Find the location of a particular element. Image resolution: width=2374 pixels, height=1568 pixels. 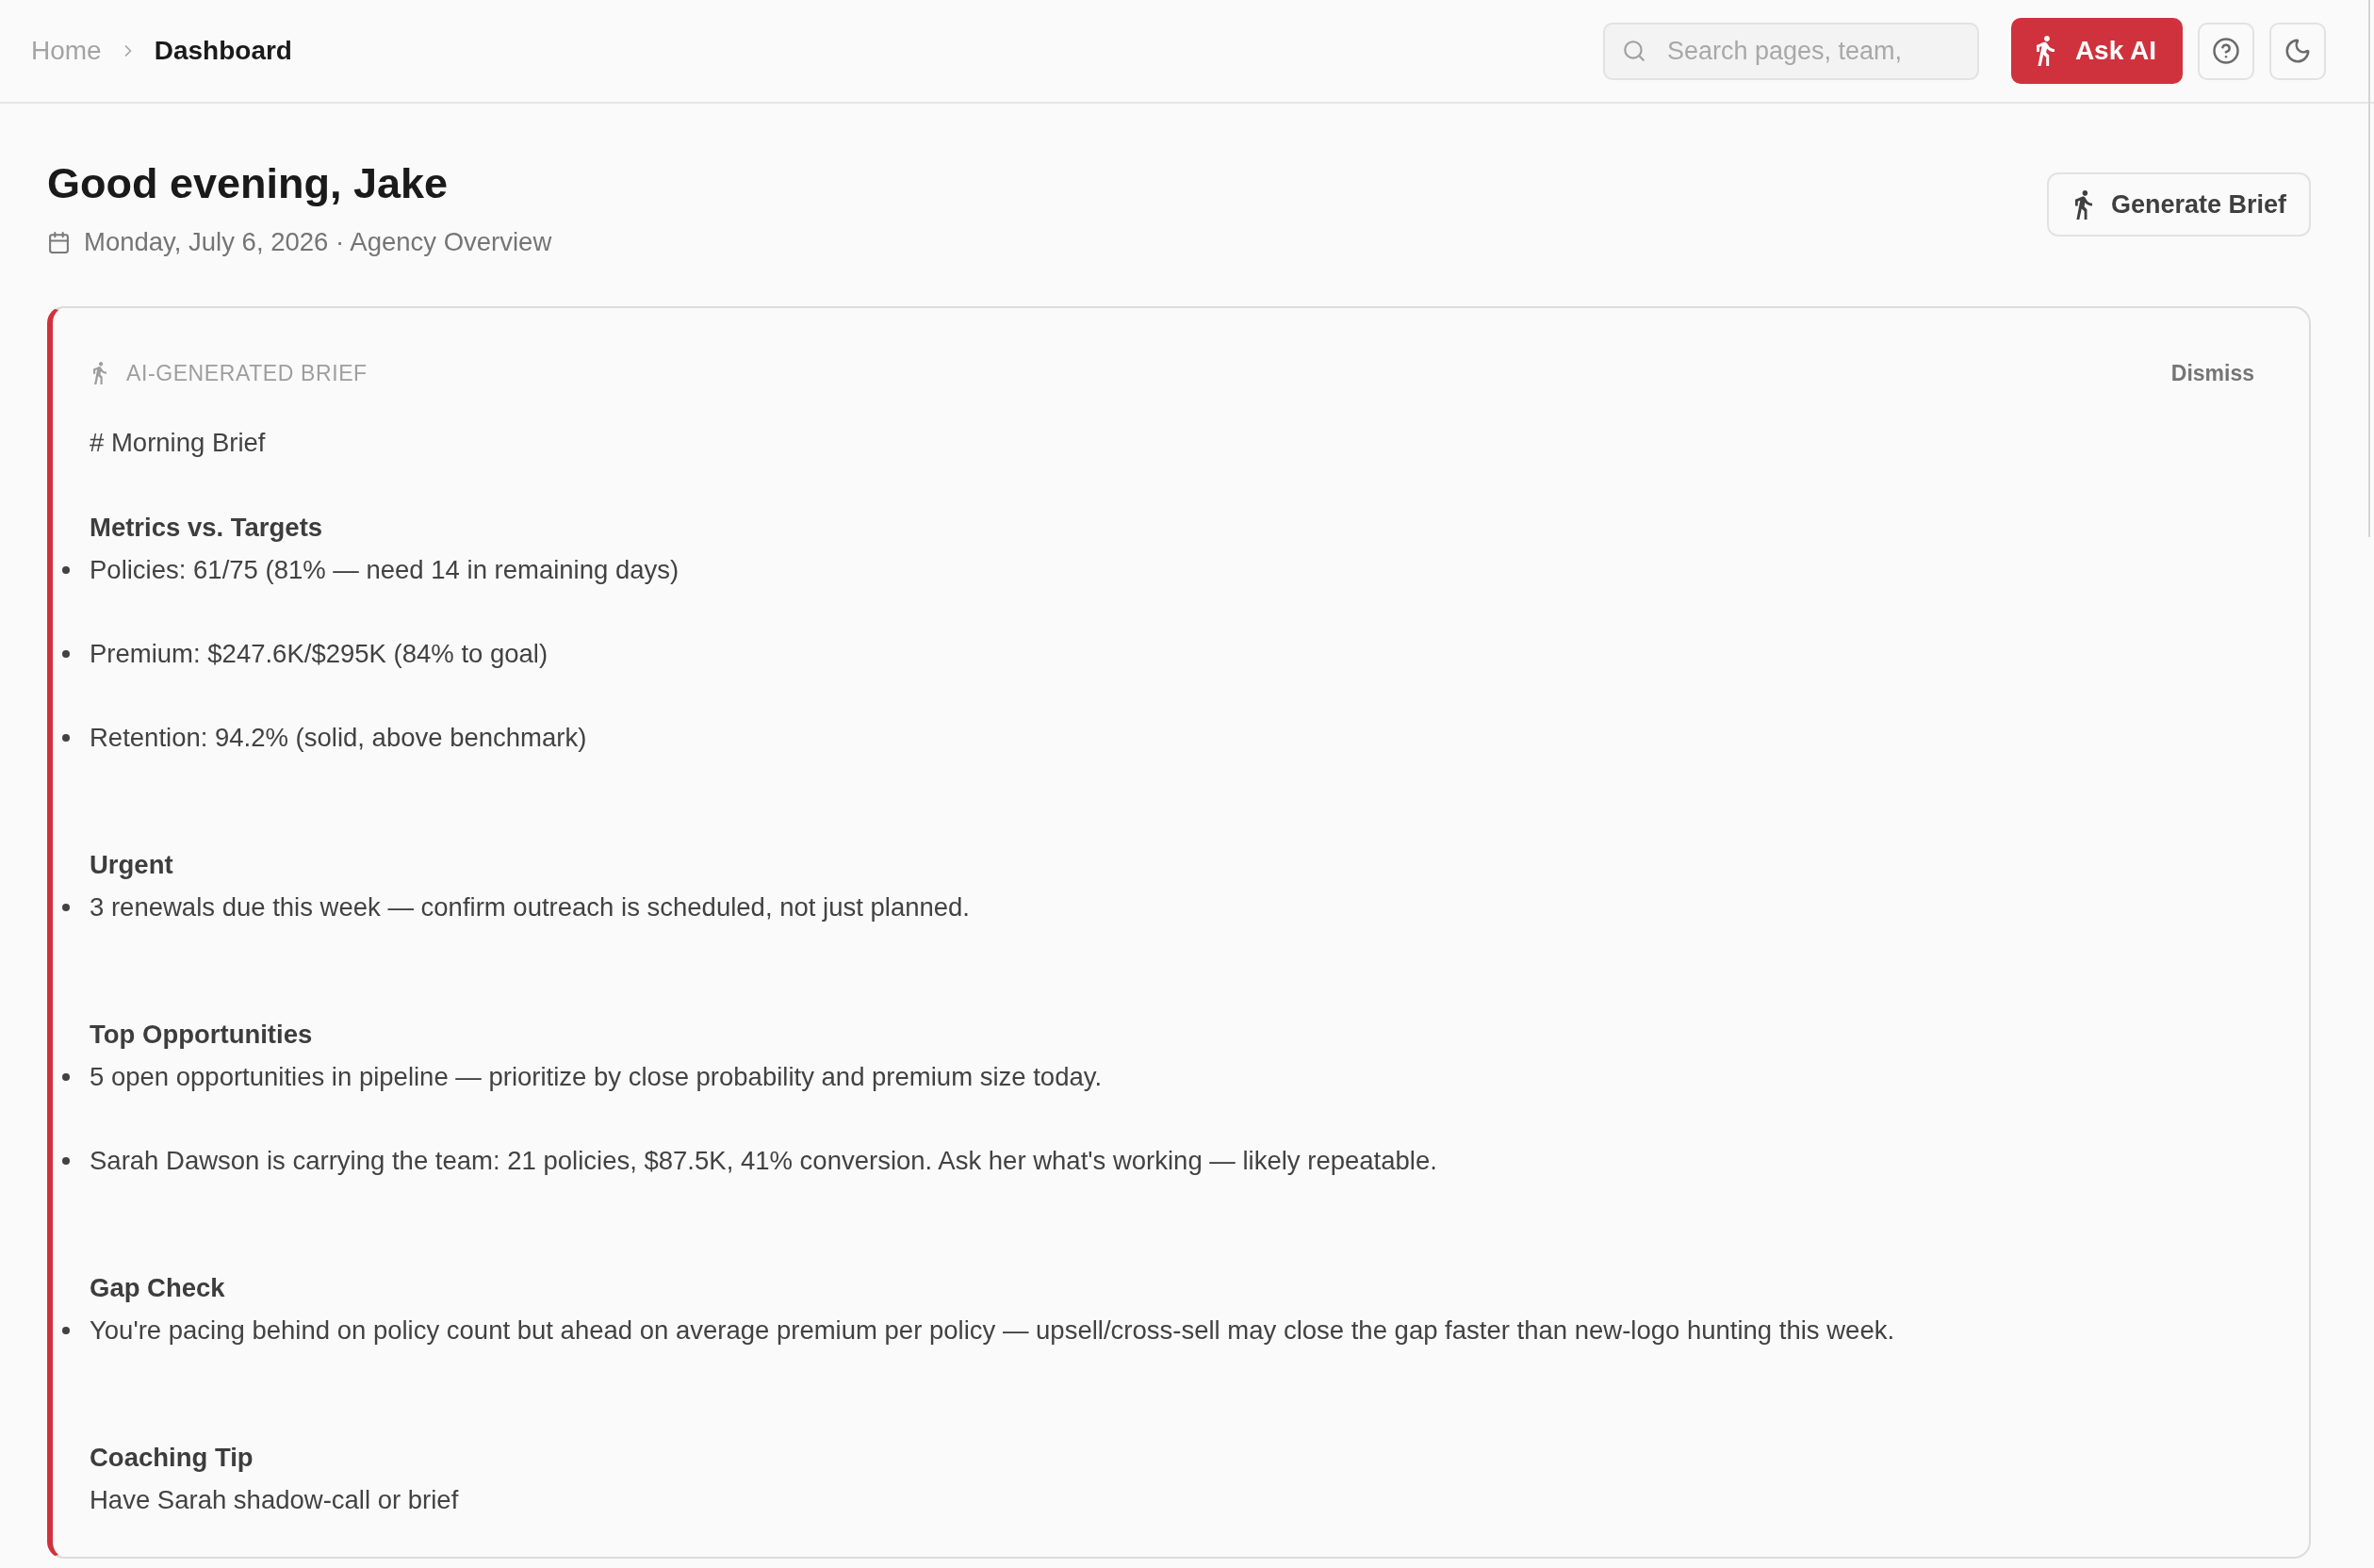

help-button is located at coordinates (2226, 51).